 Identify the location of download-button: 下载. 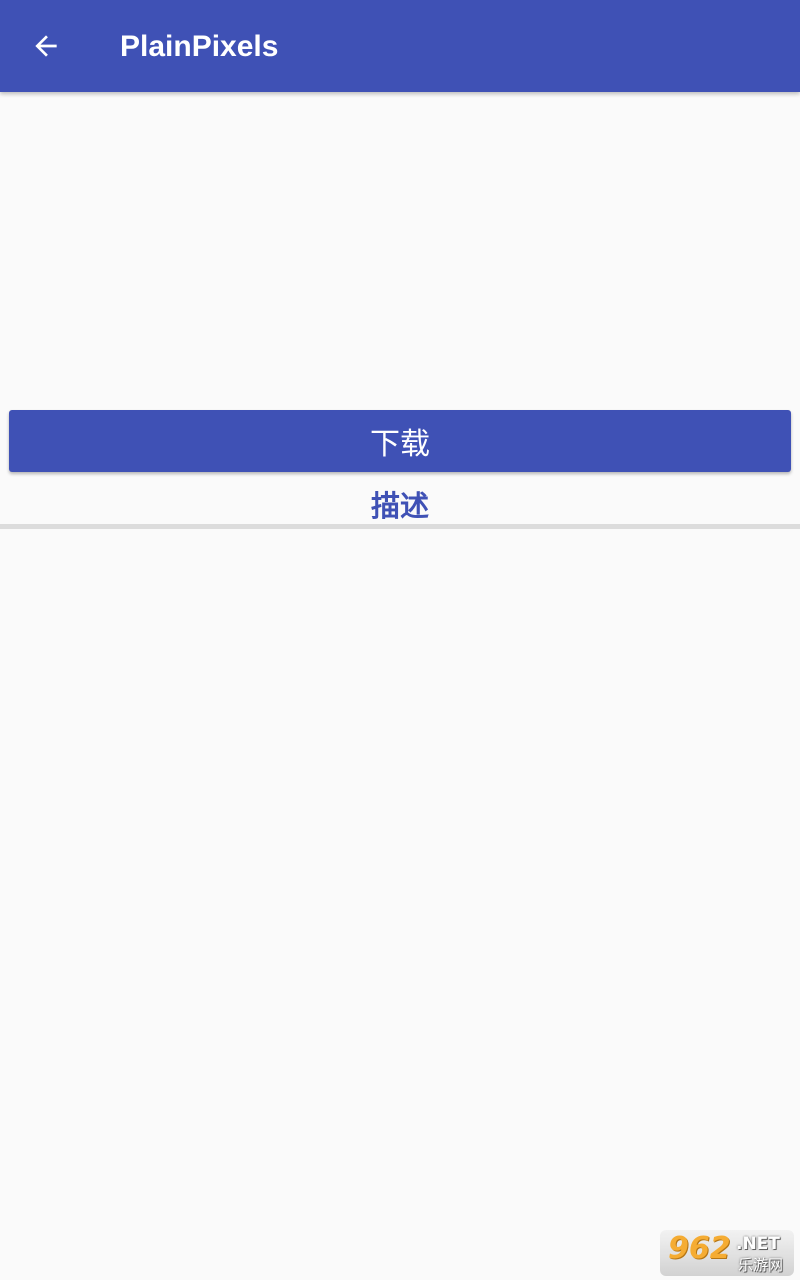
(400, 441).